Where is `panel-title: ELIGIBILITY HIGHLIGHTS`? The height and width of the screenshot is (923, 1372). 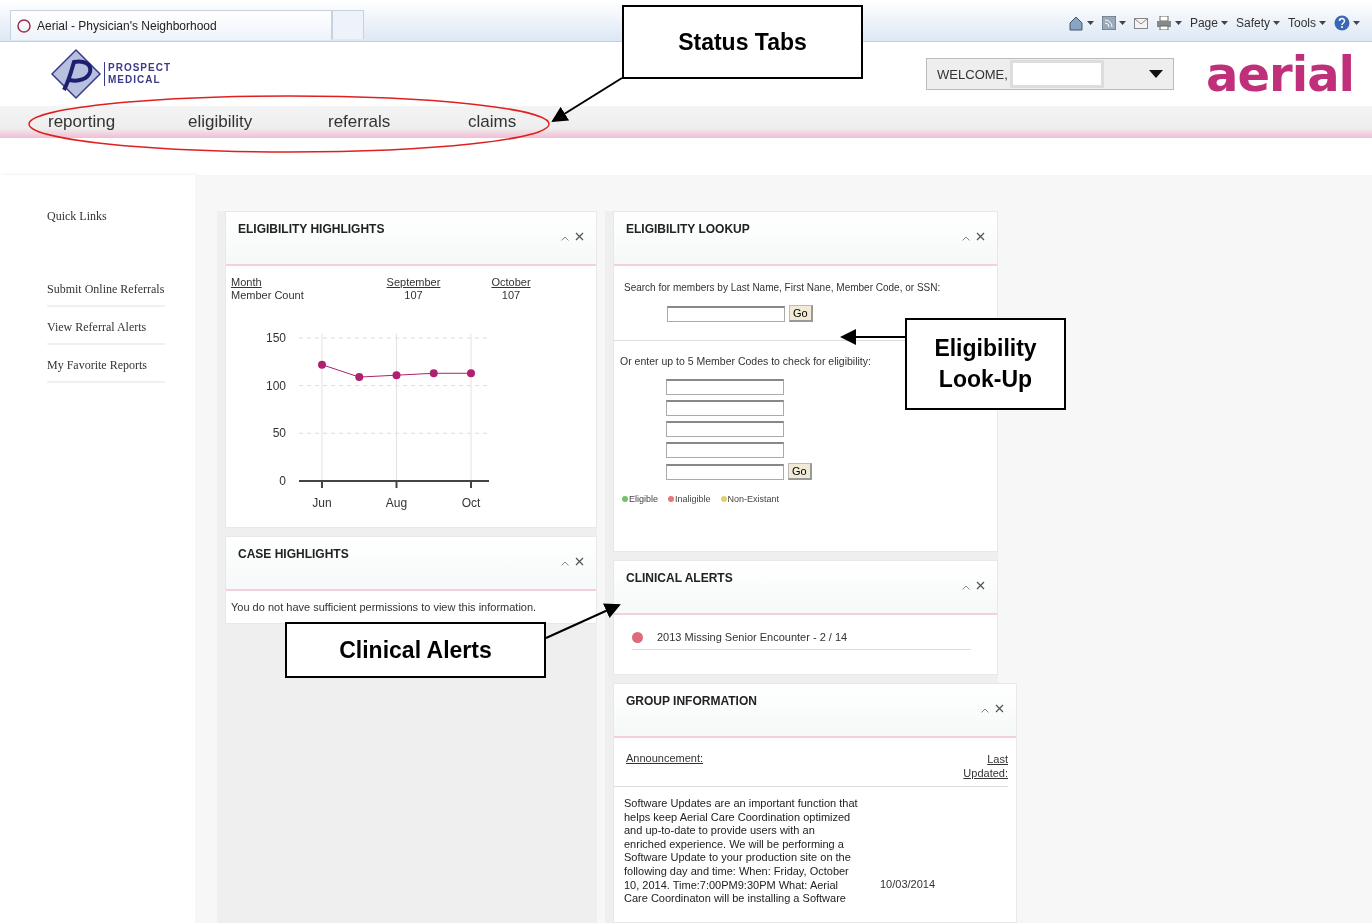 panel-title: ELIGIBILITY HIGHLIGHTS is located at coordinates (311, 229).